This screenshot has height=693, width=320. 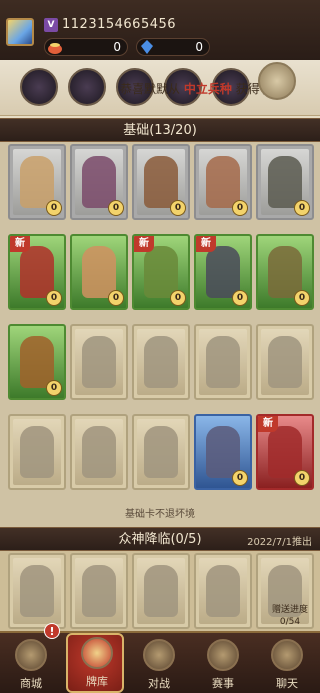 I want to click on gift-progress: 赠送进度 0/54, so click(x=289, y=616).